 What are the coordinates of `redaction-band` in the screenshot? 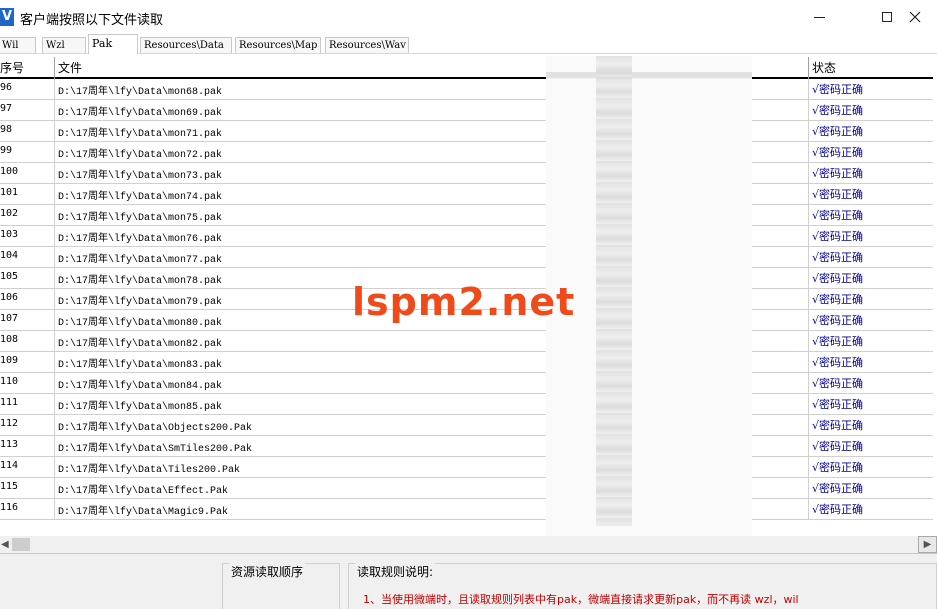 It's located at (614, 291).